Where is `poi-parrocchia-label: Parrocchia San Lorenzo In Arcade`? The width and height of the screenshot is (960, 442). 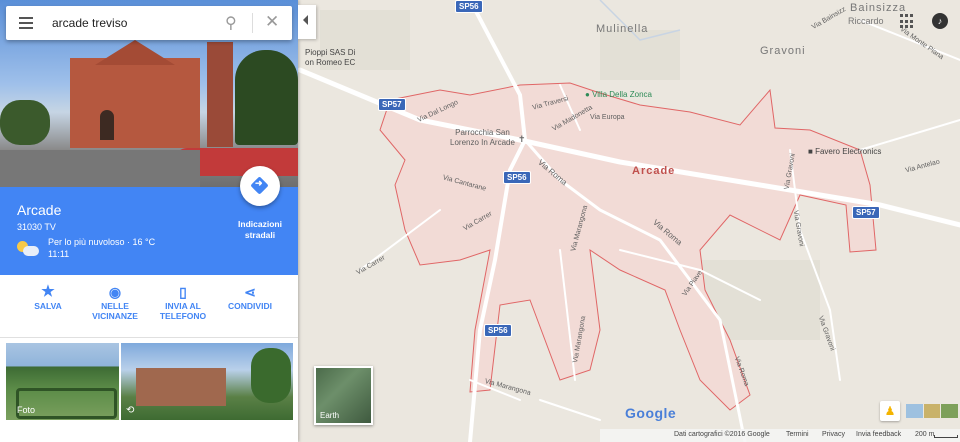 poi-parrocchia-label: Parrocchia San Lorenzo In Arcade is located at coordinates (482, 138).